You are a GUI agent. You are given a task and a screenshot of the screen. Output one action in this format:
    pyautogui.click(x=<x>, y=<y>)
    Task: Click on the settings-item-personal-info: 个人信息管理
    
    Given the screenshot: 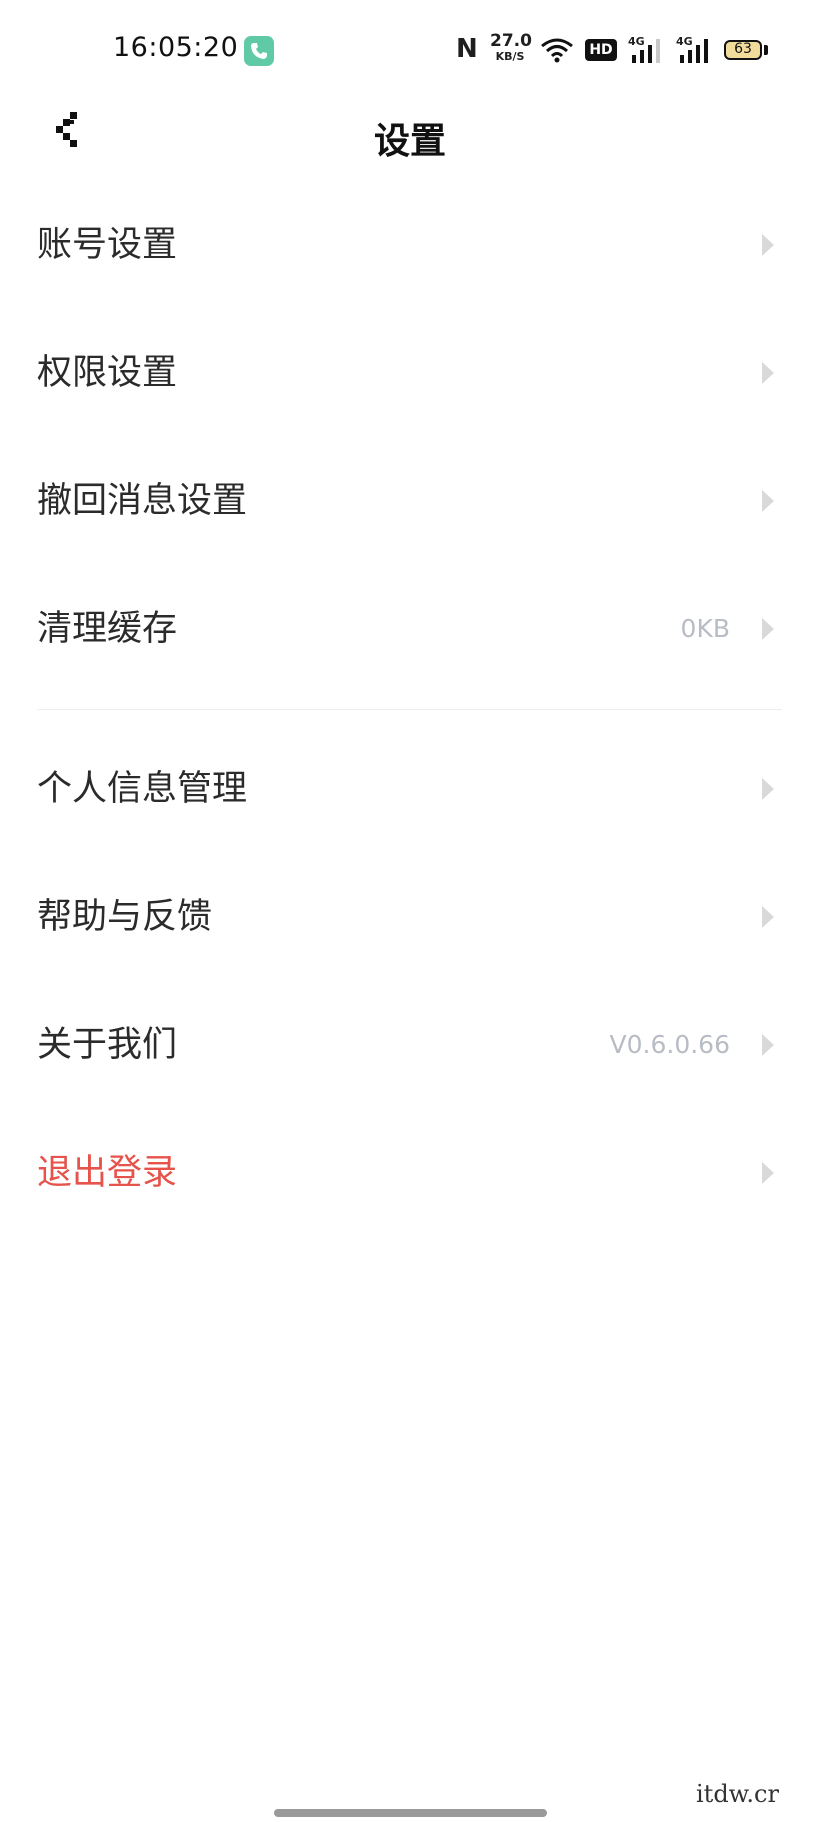 What is the action you would take?
    pyautogui.click(x=410, y=789)
    